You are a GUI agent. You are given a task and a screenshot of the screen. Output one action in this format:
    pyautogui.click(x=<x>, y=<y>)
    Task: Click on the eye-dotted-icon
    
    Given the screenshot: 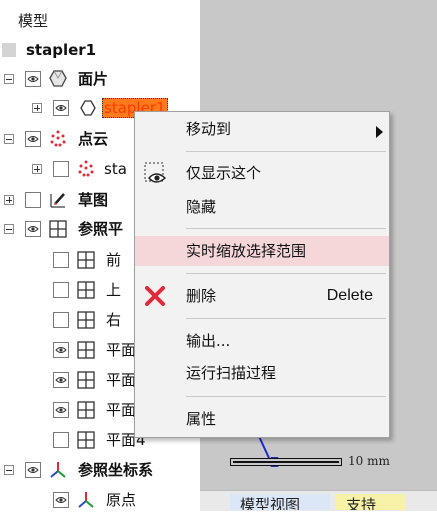 What is the action you would take?
    pyautogui.click(x=155, y=172)
    